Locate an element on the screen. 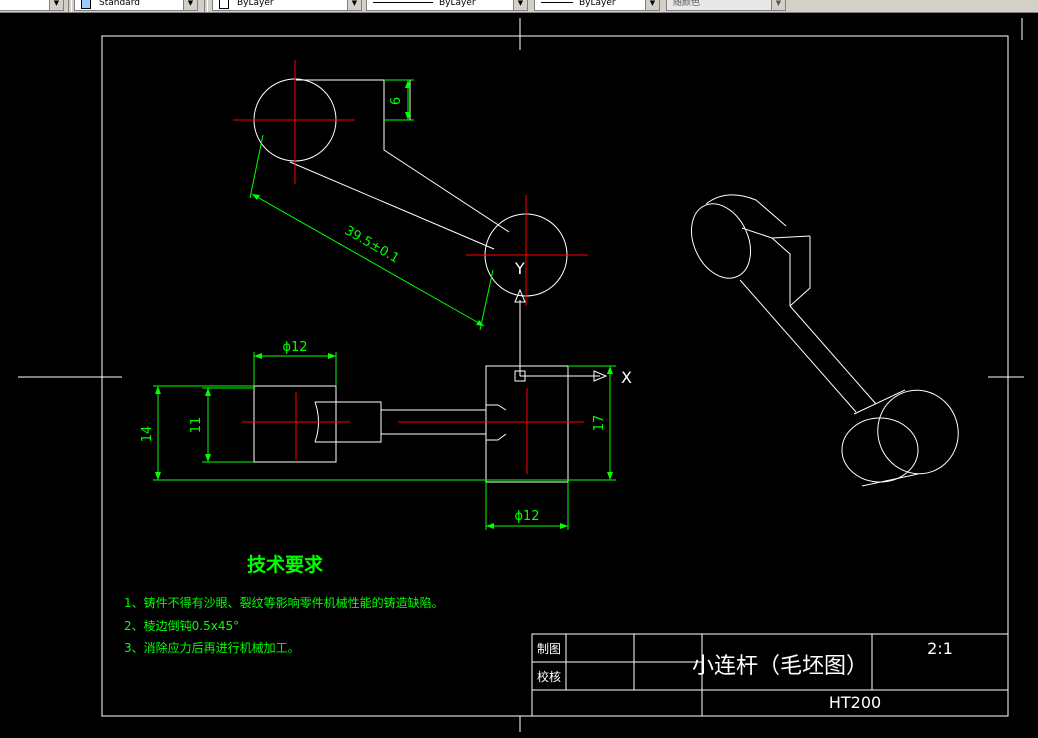  ucs-labels: X Y is located at coordinates (573, 323).